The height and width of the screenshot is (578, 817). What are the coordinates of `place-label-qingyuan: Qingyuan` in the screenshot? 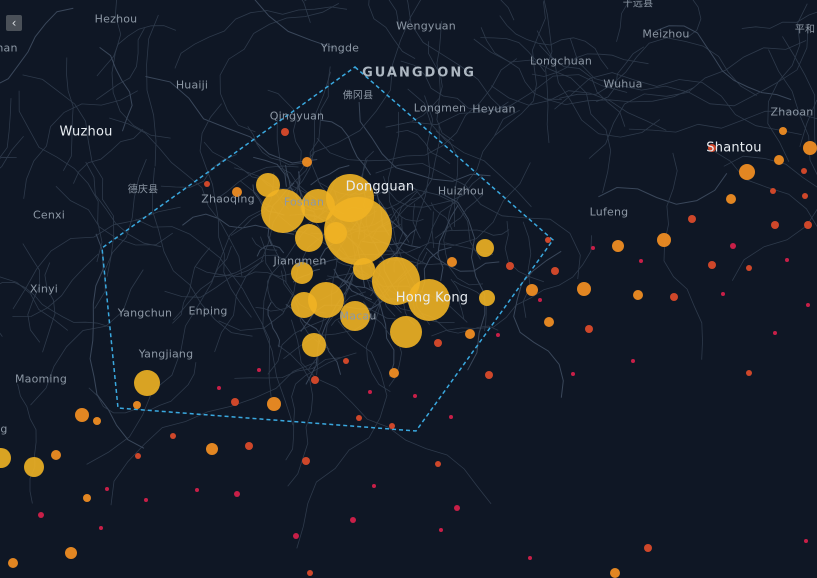 It's located at (297, 116).